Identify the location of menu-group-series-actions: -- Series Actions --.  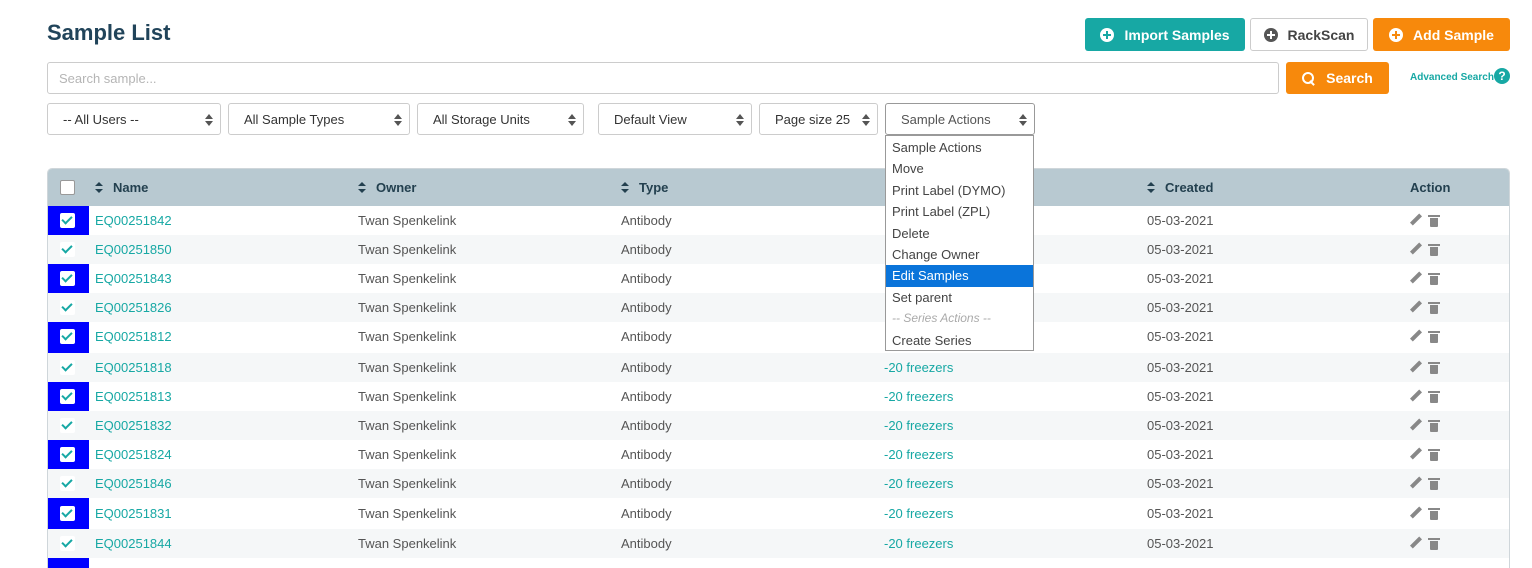
(941, 318).